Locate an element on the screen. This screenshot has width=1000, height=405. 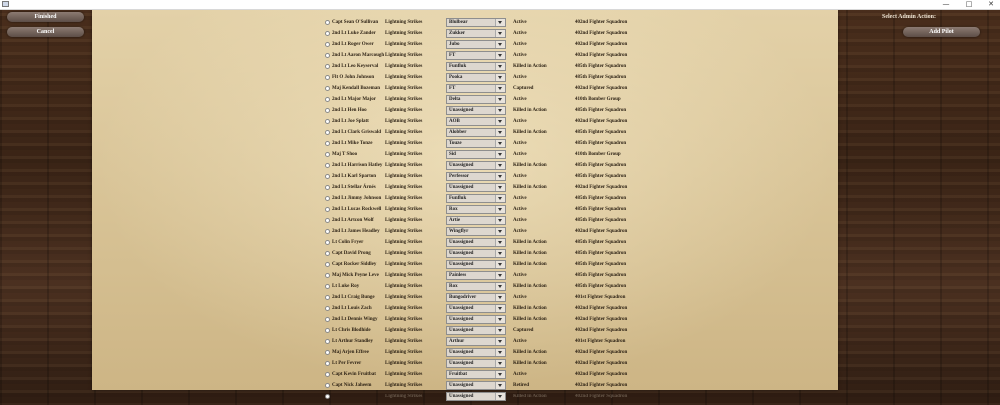
callsign-dropdown: Zukker is located at coordinates (476, 33).